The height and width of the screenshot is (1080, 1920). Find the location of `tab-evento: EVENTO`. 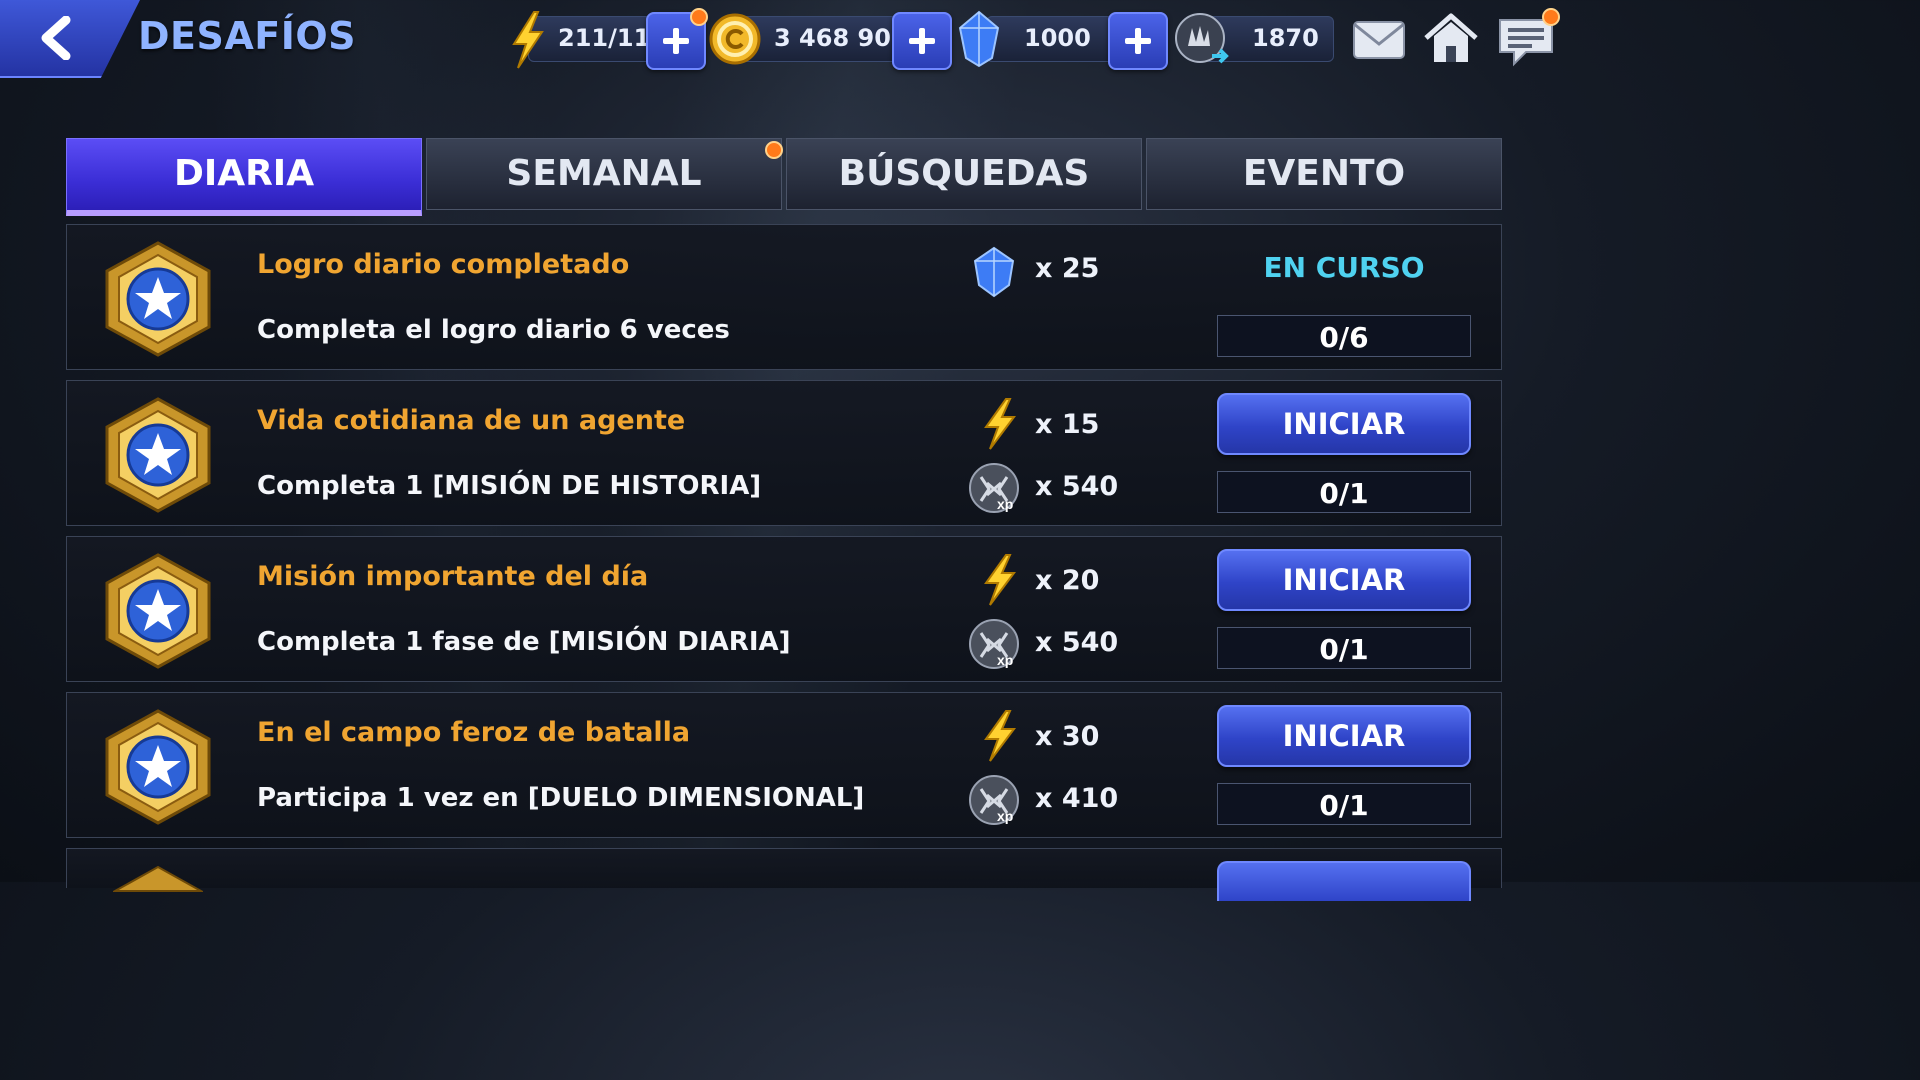

tab-evento: EVENTO is located at coordinates (1324, 174).